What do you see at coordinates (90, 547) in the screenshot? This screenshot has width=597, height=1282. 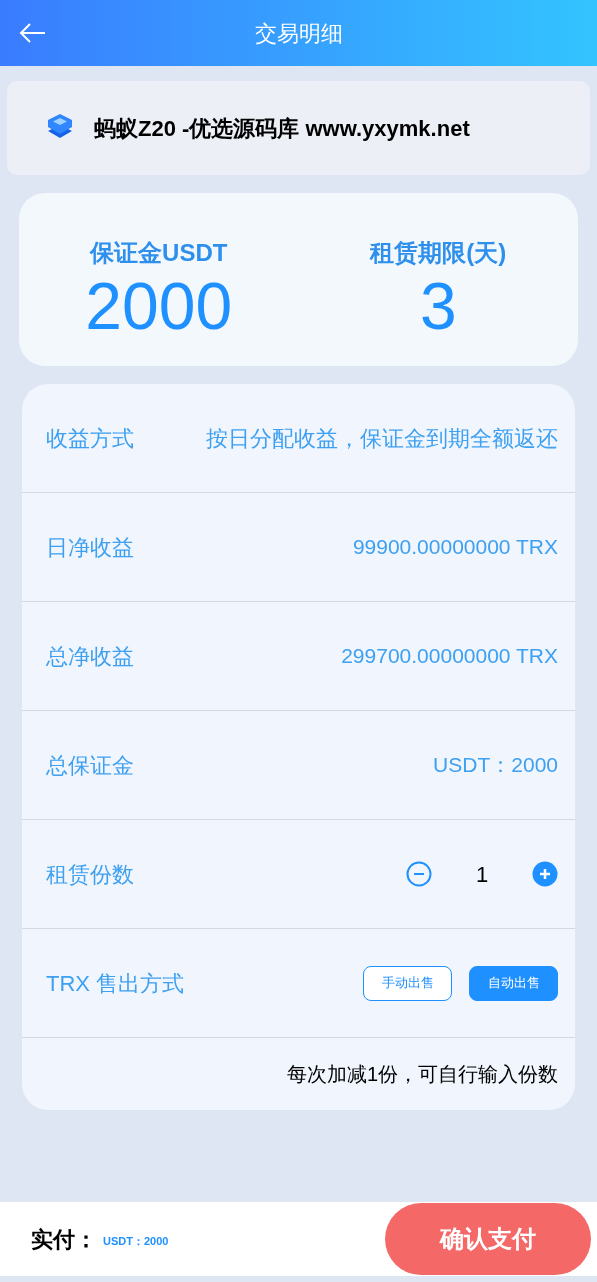 I see `row-label: 日净收益` at bounding box center [90, 547].